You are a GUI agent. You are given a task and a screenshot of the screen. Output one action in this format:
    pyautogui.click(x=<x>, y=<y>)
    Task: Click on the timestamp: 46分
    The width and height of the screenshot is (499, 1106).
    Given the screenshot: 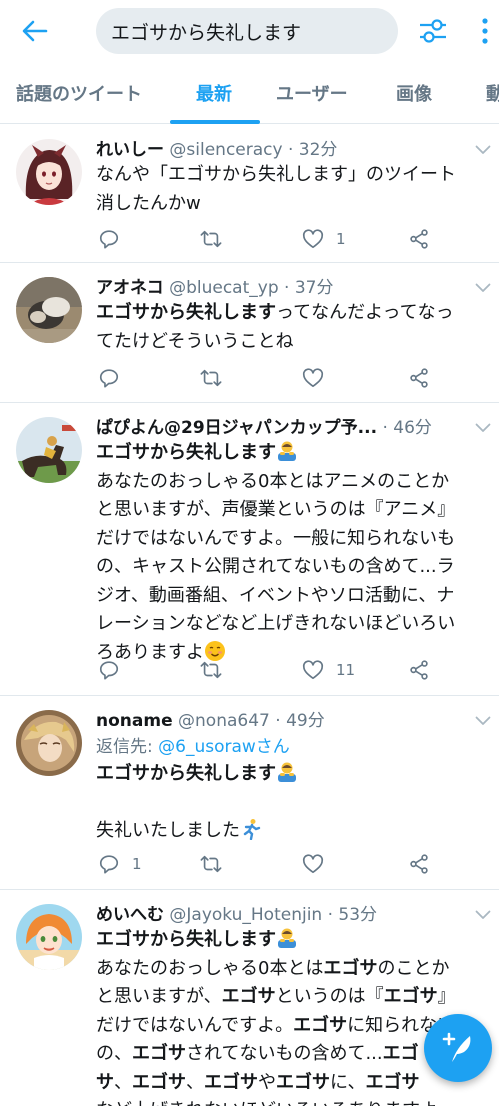 What is the action you would take?
    pyautogui.click(x=412, y=428)
    